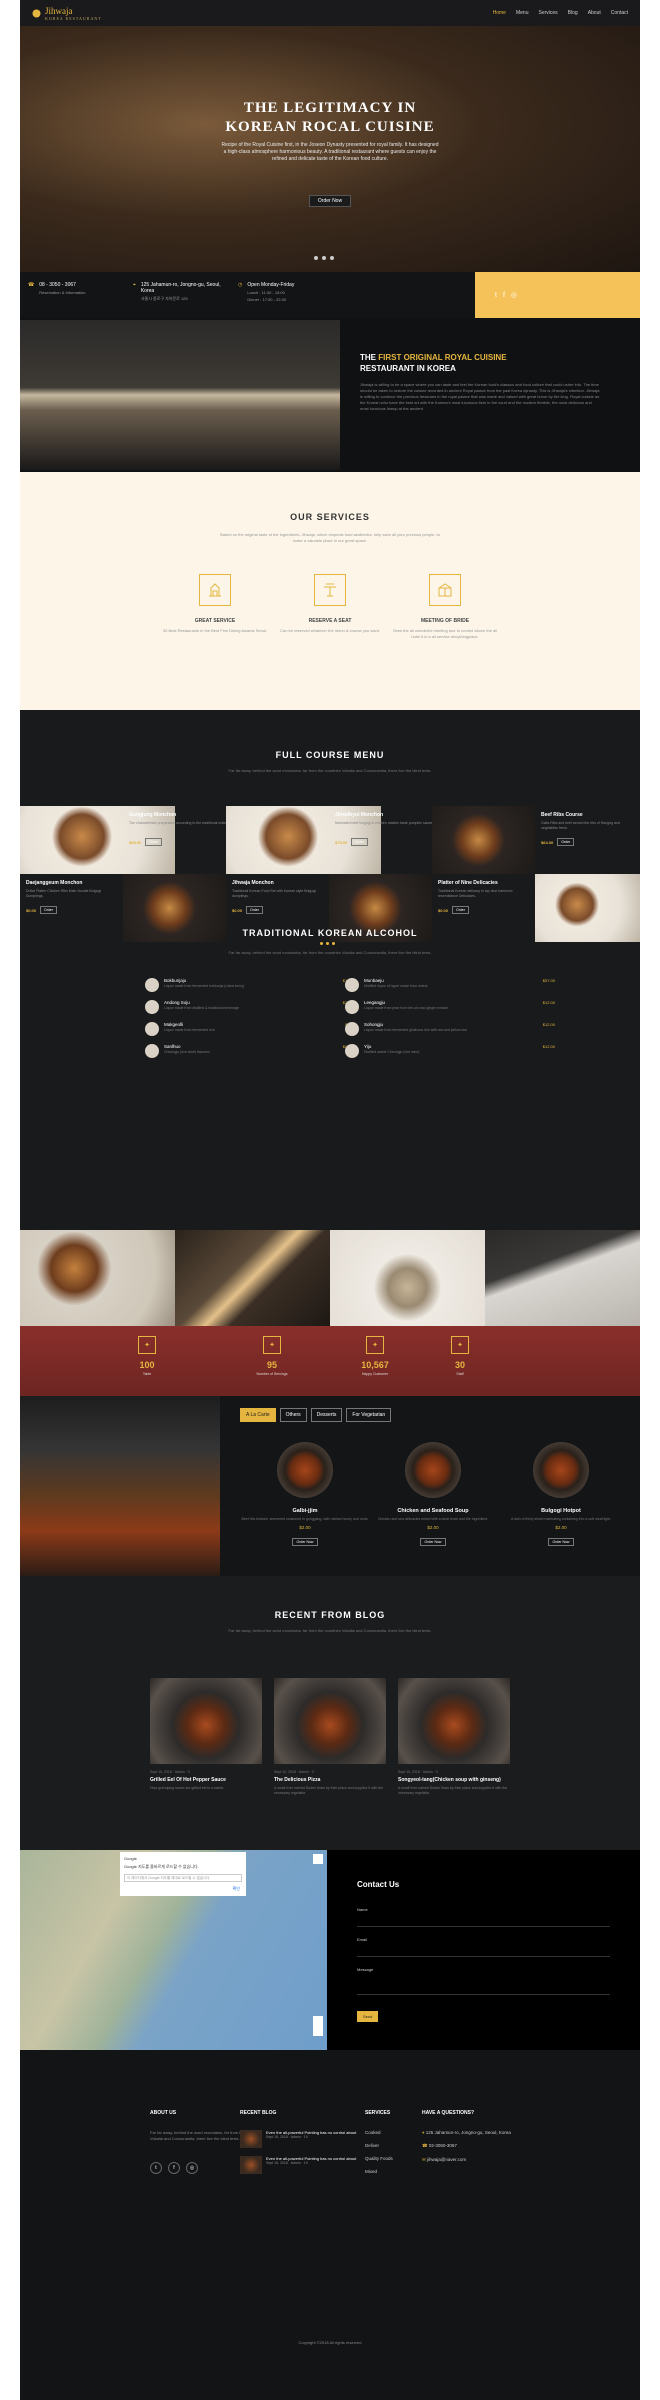 This screenshot has height=2400, width=660. What do you see at coordinates (352, 1007) in the screenshot?
I see `bottle-avatar` at bounding box center [352, 1007].